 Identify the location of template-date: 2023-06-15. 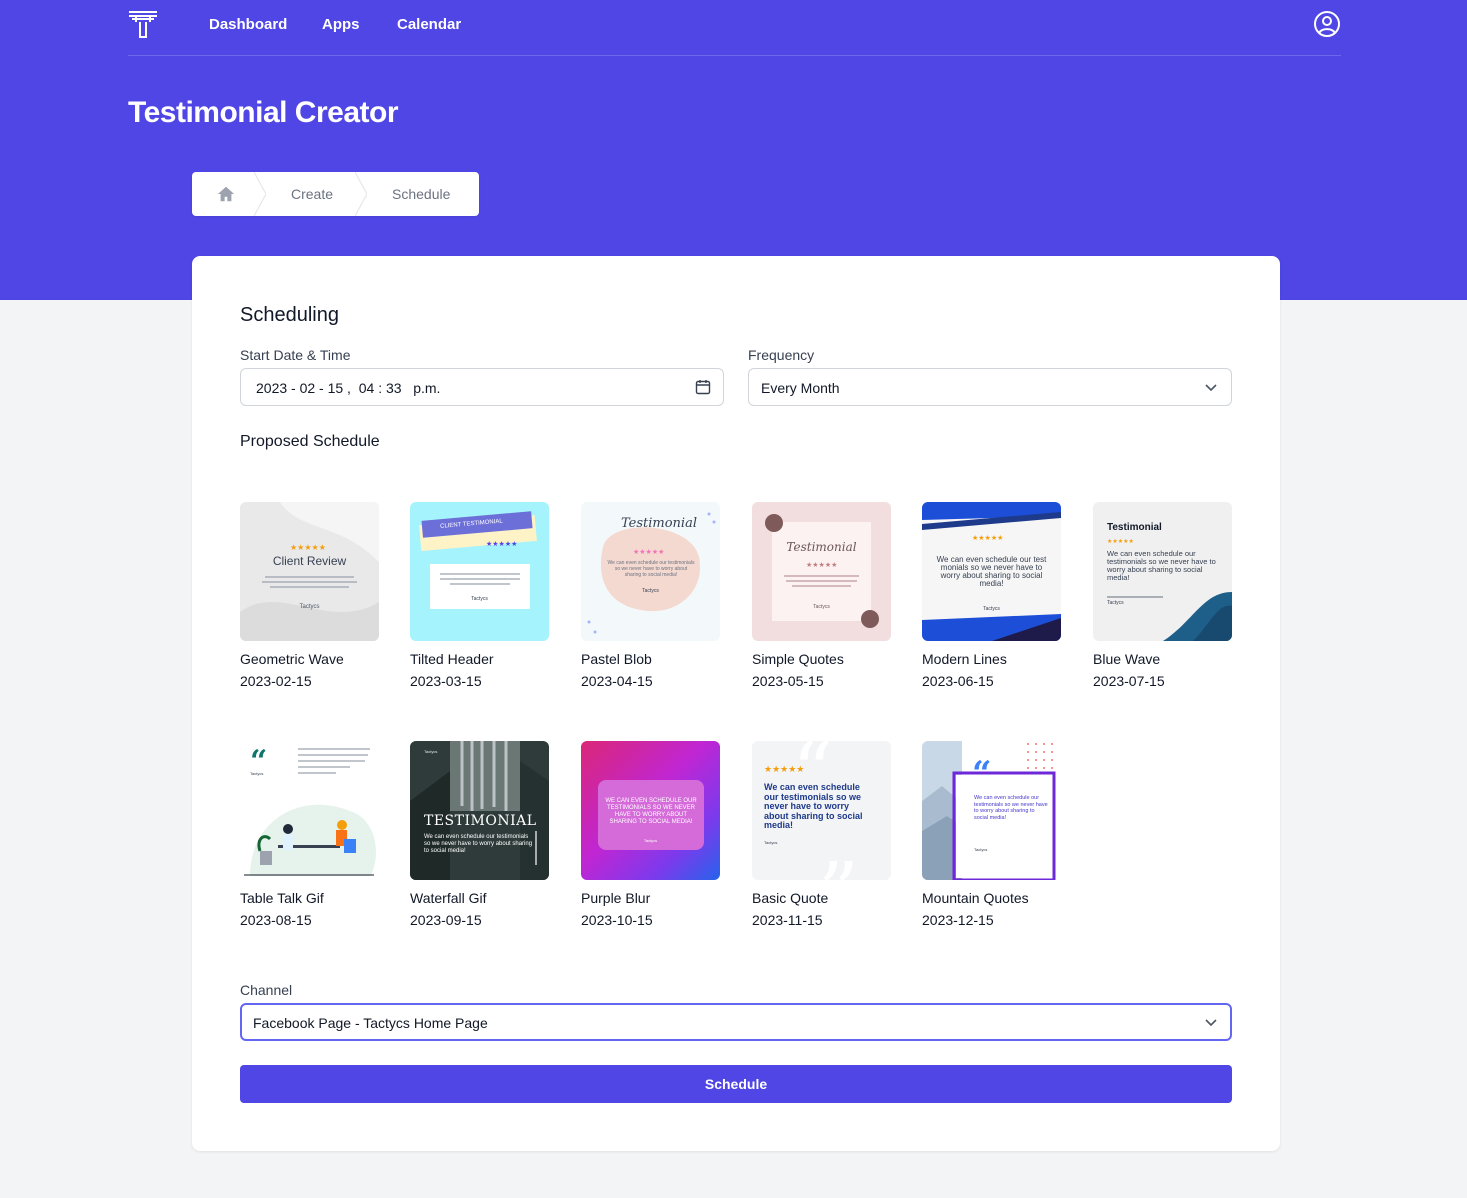
(958, 681).